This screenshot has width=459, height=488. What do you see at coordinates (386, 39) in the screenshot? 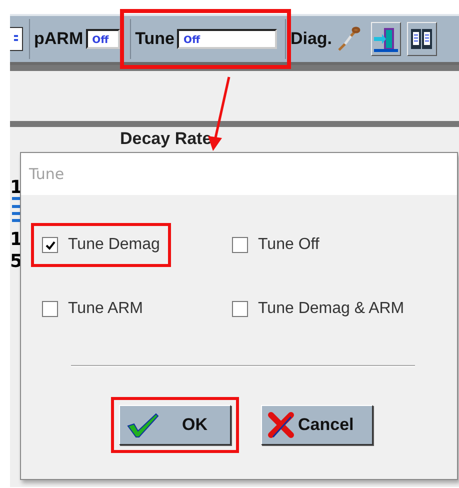
I see `exit-door-icon` at bounding box center [386, 39].